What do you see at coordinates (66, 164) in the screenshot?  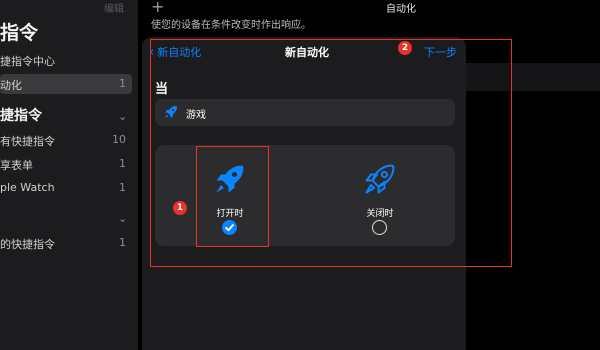 I see `sidebar-item-share-sheet: 享表单 1` at bounding box center [66, 164].